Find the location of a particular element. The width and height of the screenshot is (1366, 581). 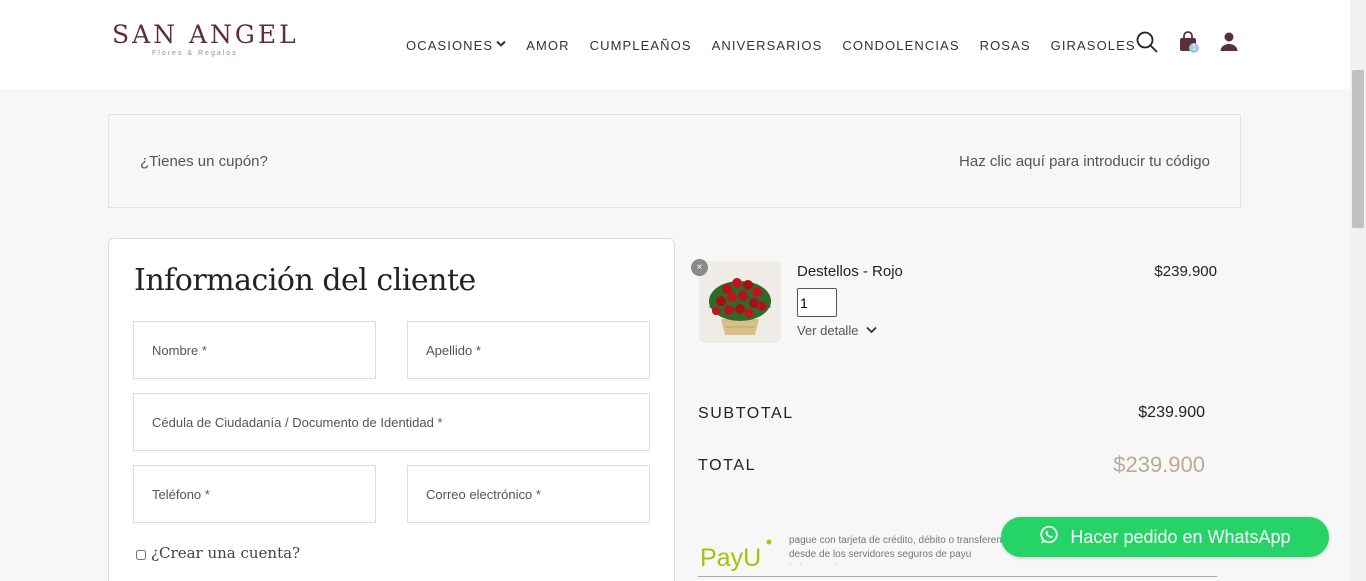

payu-logo-text: PayU is located at coordinates (730, 558).